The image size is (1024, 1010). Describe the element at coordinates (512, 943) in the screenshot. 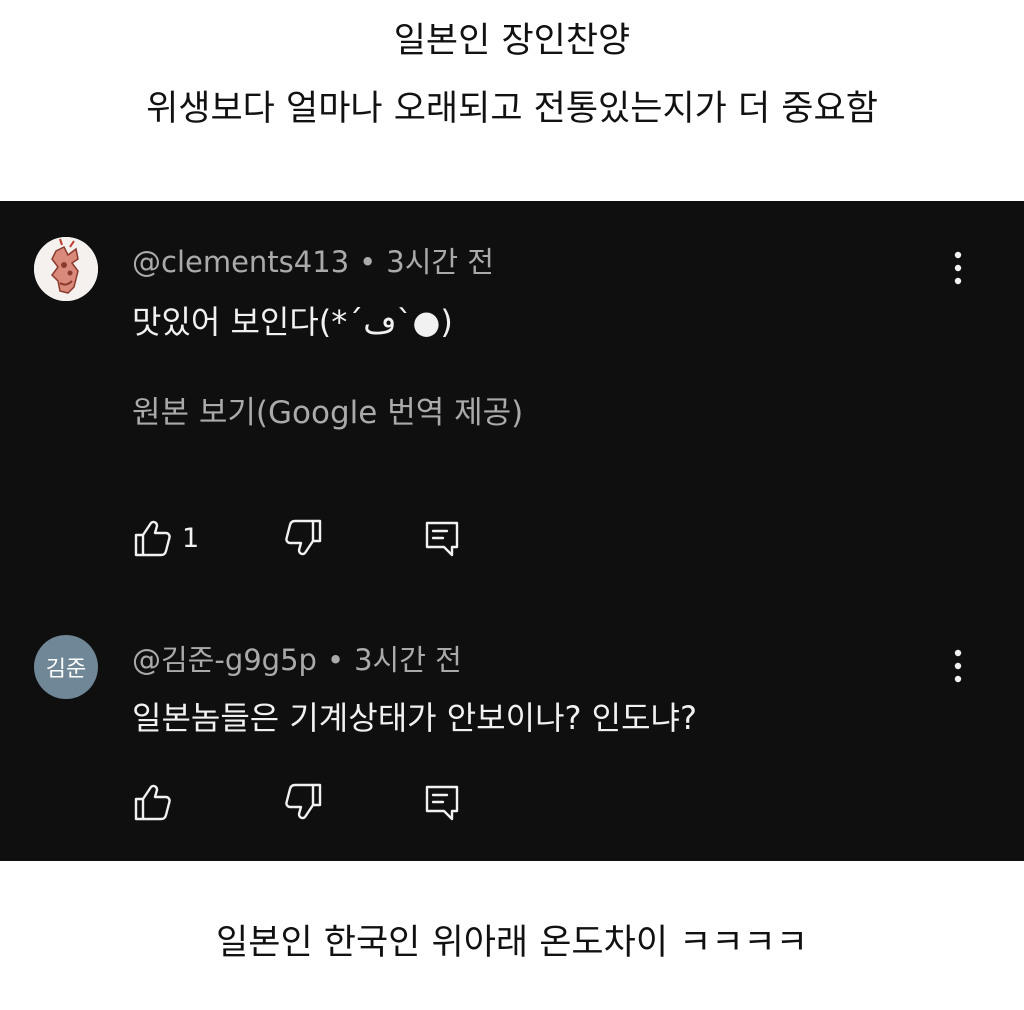

I see `caption-bottom: 일본인 한국인 위아래 온도차이 ㅋㅋㅋㅋ` at that location.